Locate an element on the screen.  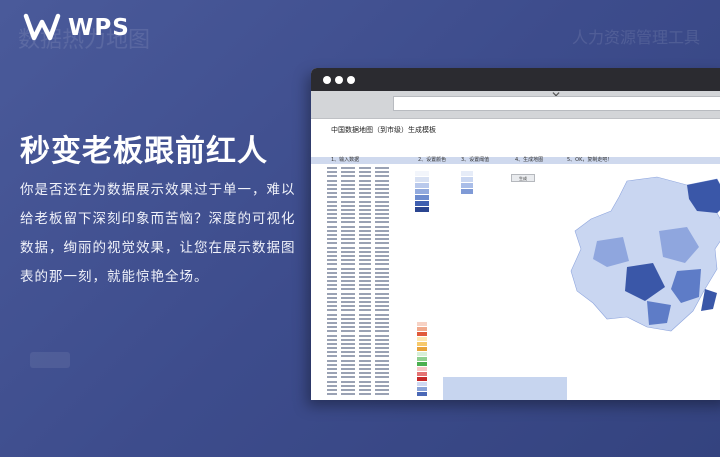
heat-color-scale is located at coordinates (422, 359).